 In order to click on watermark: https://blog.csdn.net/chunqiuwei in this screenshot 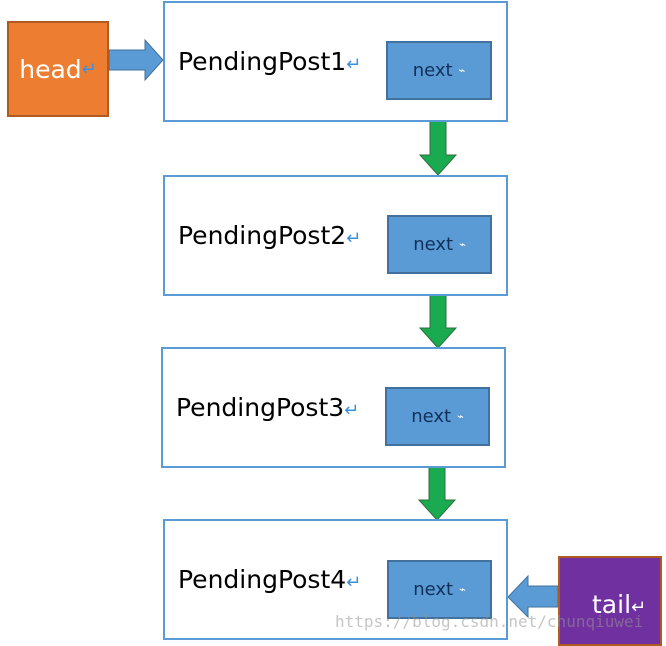, I will do `click(489, 621)`.